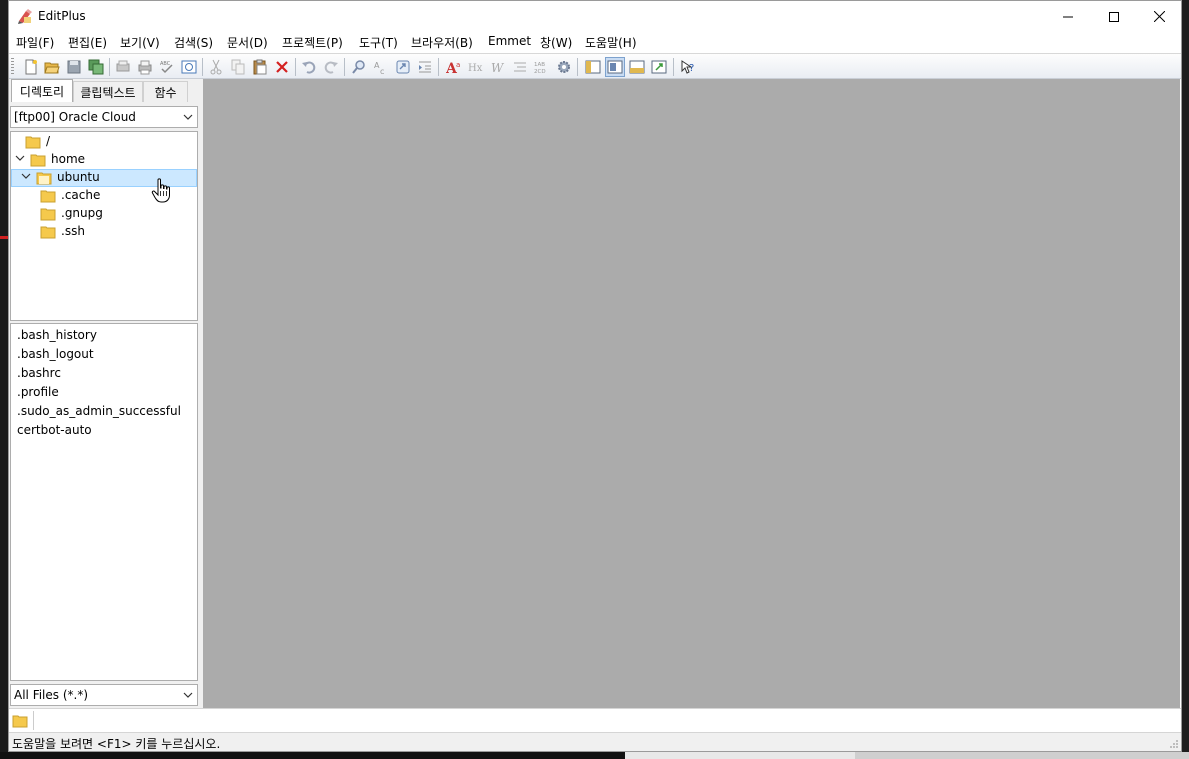 The height and width of the screenshot is (759, 1189). What do you see at coordinates (595, 720) in the screenshot?
I see `document-tab-bar` at bounding box center [595, 720].